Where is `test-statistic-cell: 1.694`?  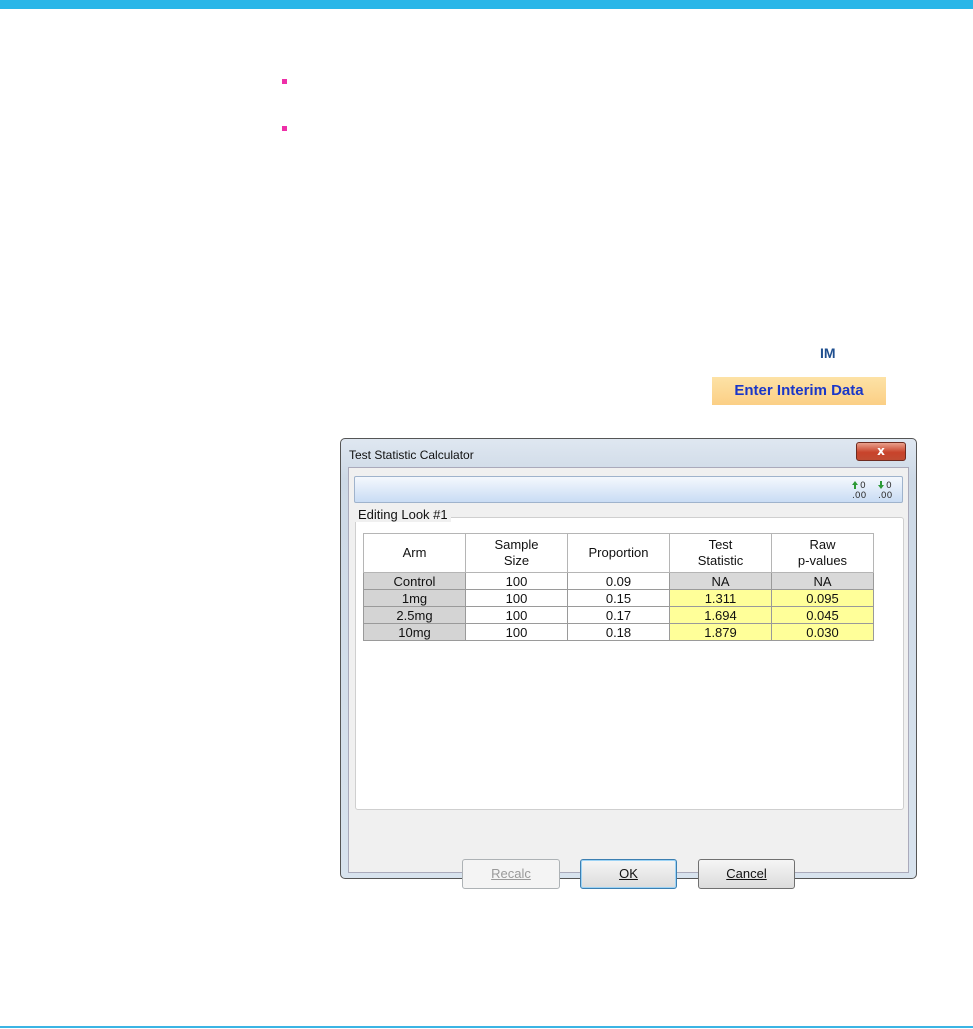 test-statistic-cell: 1.694 is located at coordinates (720, 615).